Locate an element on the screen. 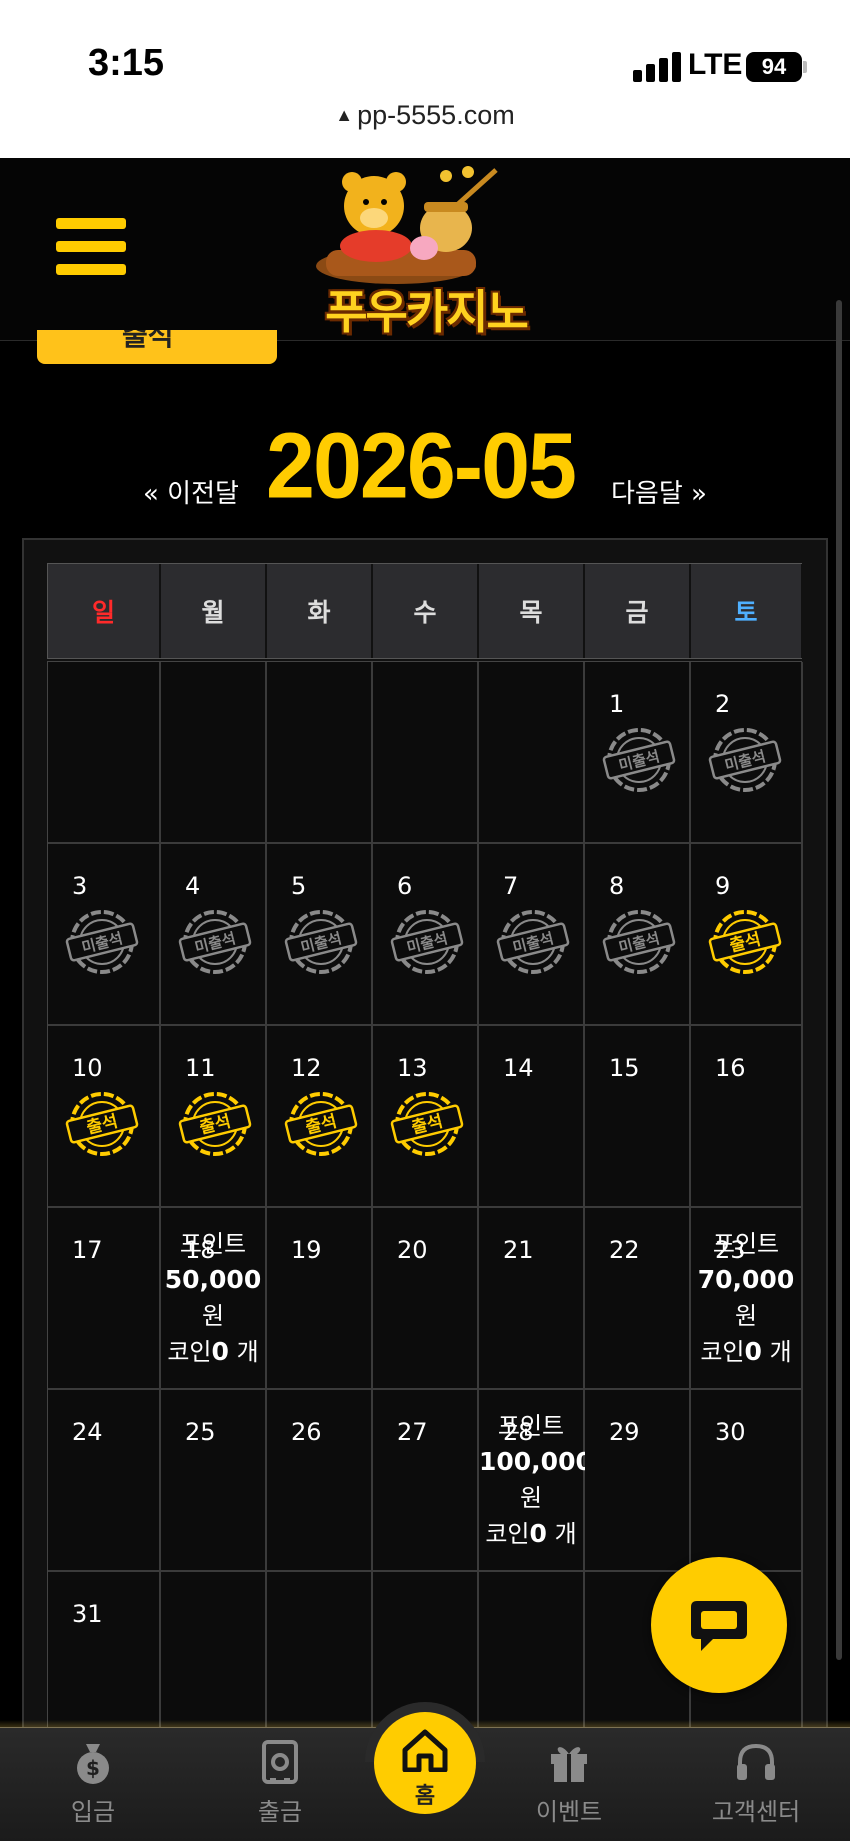 The width and height of the screenshot is (850, 1841). weekday-mon: 월 is located at coordinates (214, 611).